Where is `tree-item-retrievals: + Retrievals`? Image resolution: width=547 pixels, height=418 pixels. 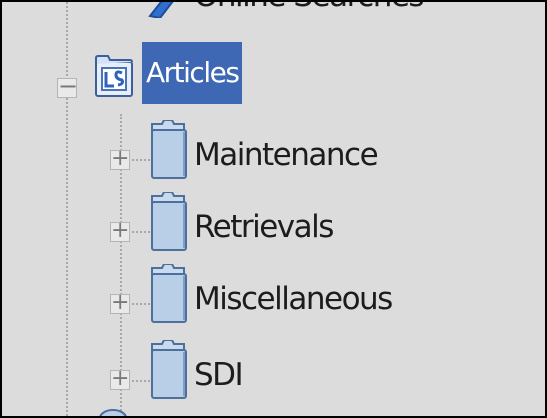 tree-item-retrievals: + Retrievals is located at coordinates (252, 227).